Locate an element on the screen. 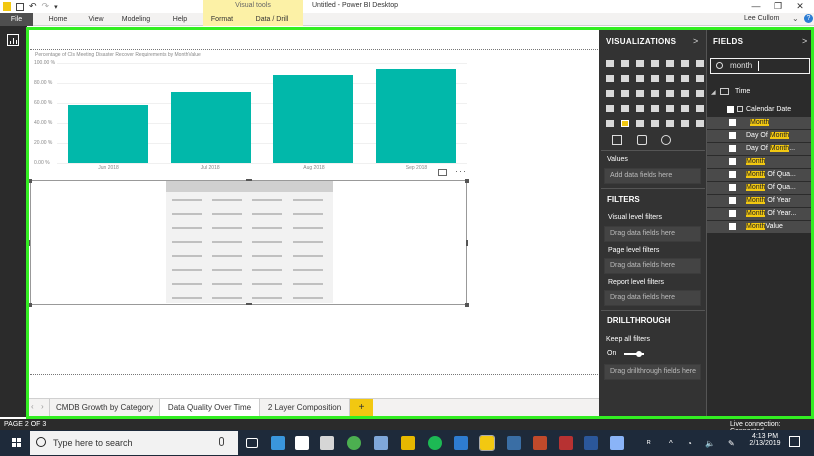  add-page-button: + is located at coordinates (361, 408).